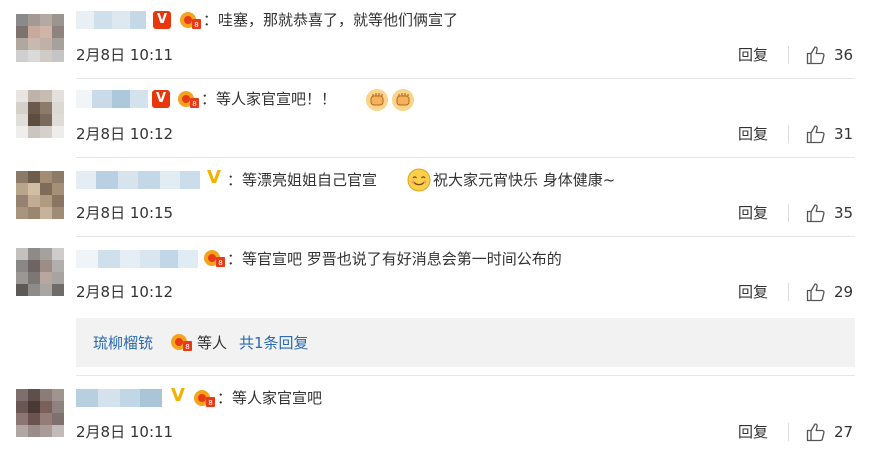 The width and height of the screenshot is (882, 453). Describe the element at coordinates (419, 180) in the screenshot. I see `smile-emoji-icon` at that location.